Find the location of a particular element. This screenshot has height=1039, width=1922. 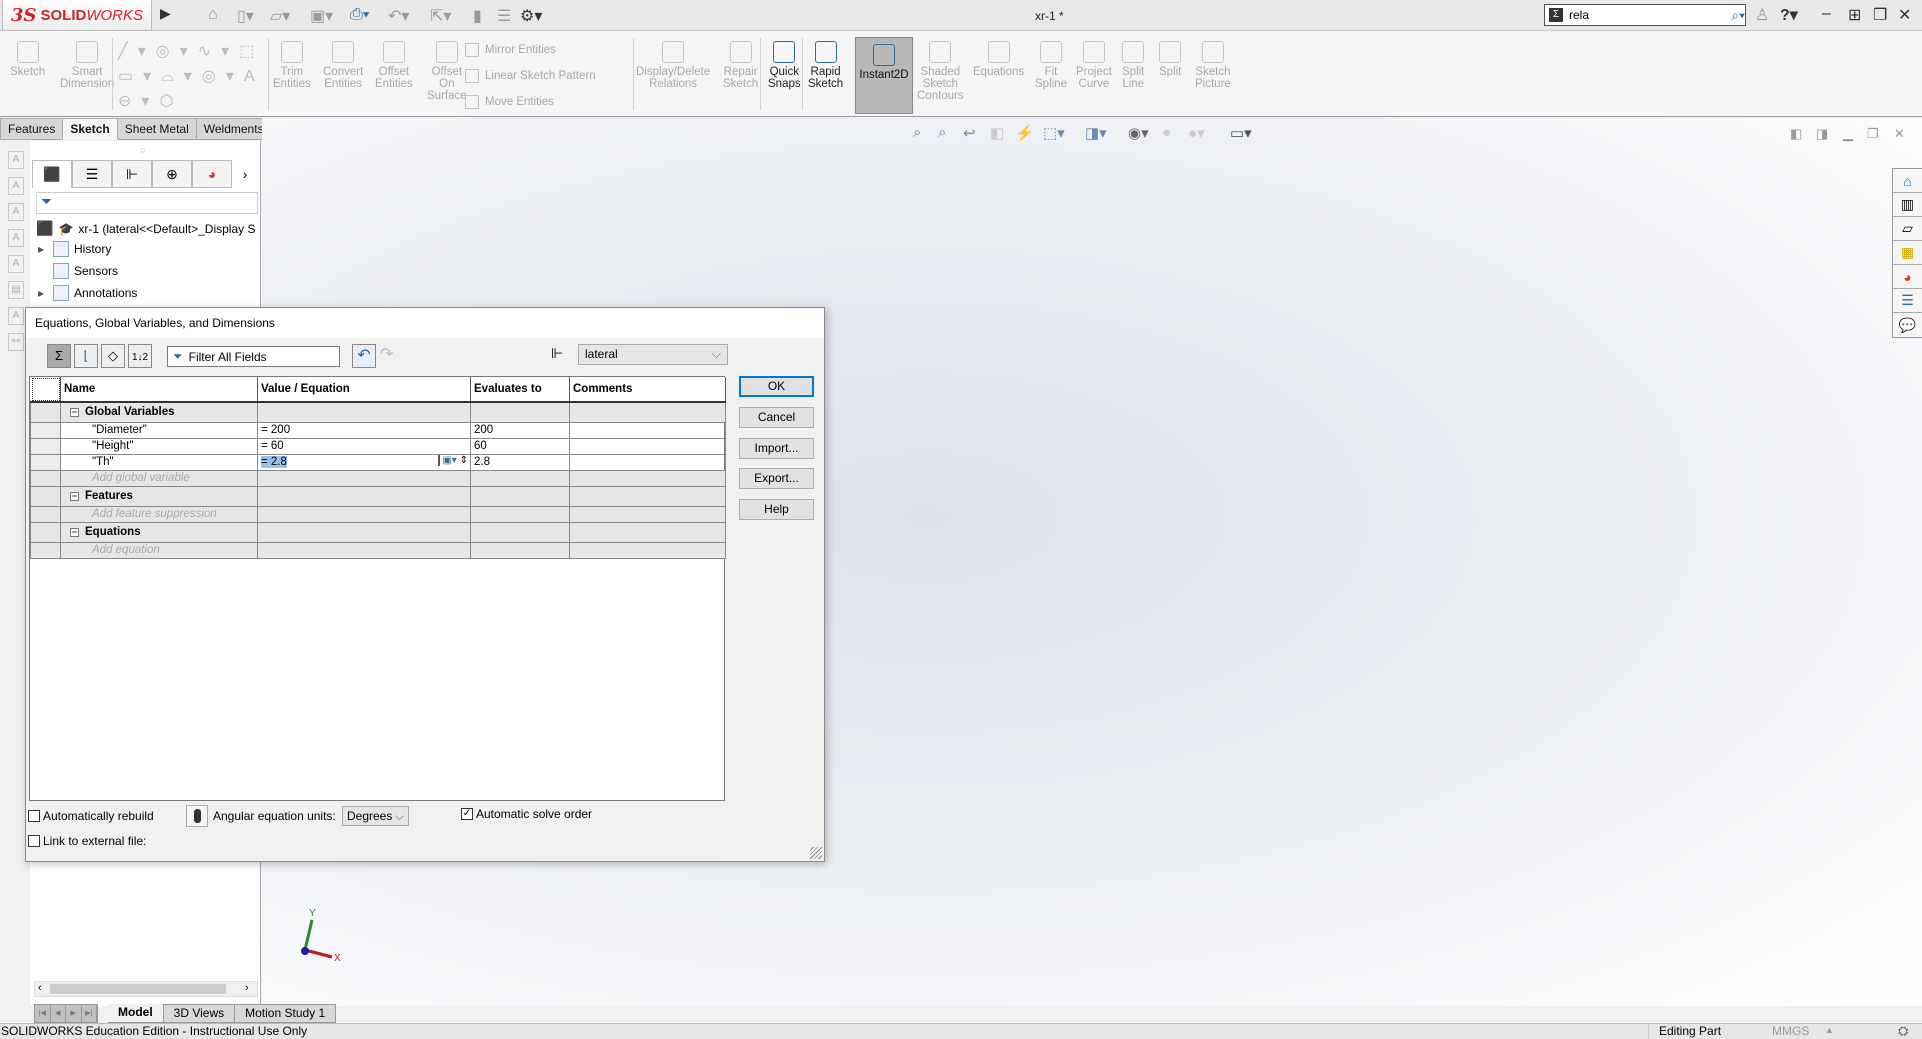

options-icon: ⚙▾ is located at coordinates (531, 16).